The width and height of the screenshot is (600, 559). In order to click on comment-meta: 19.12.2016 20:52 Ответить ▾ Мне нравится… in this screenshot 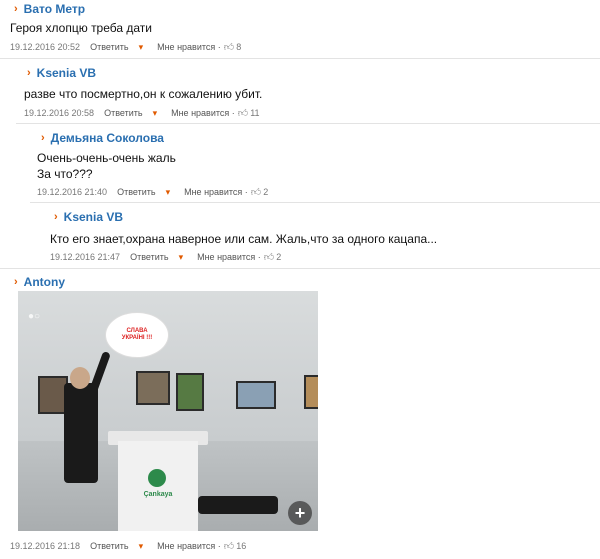, I will do `click(126, 47)`.